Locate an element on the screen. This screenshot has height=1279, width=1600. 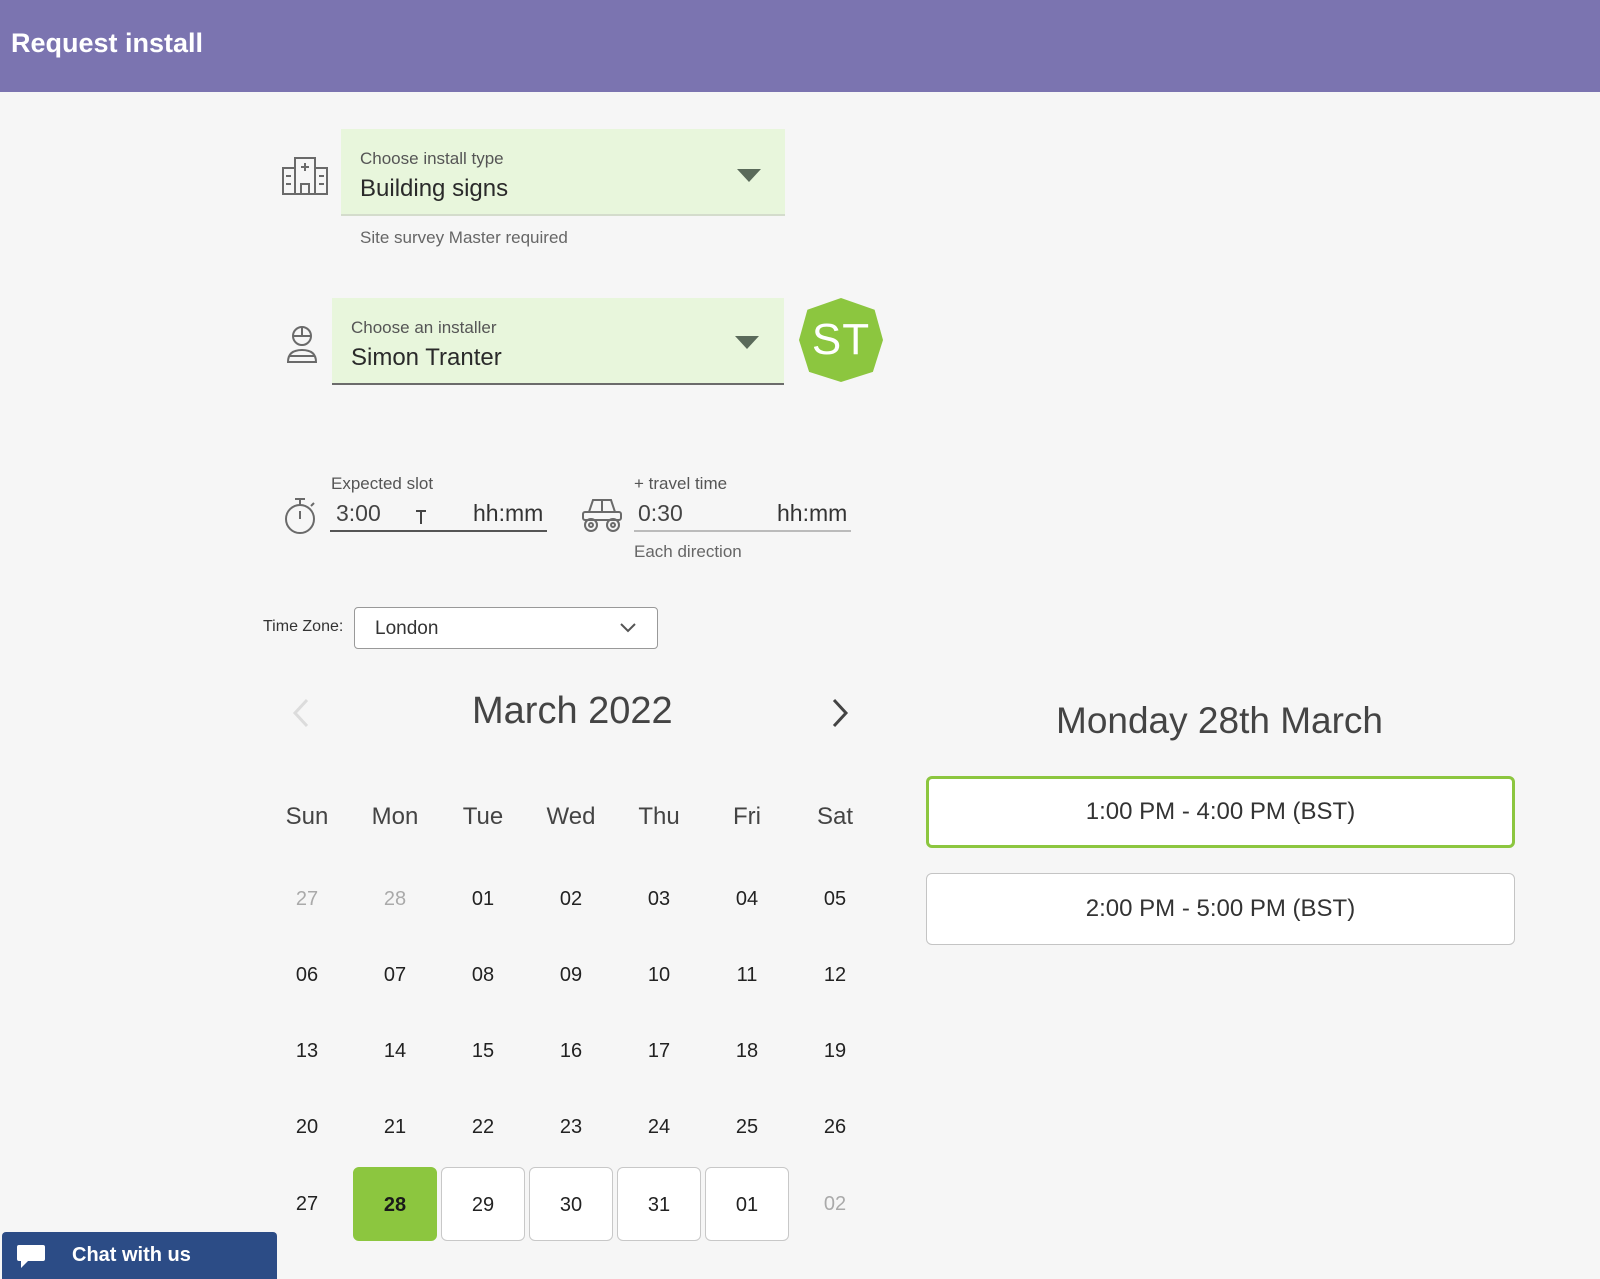
calendar-day: 24 is located at coordinates (659, 1127).